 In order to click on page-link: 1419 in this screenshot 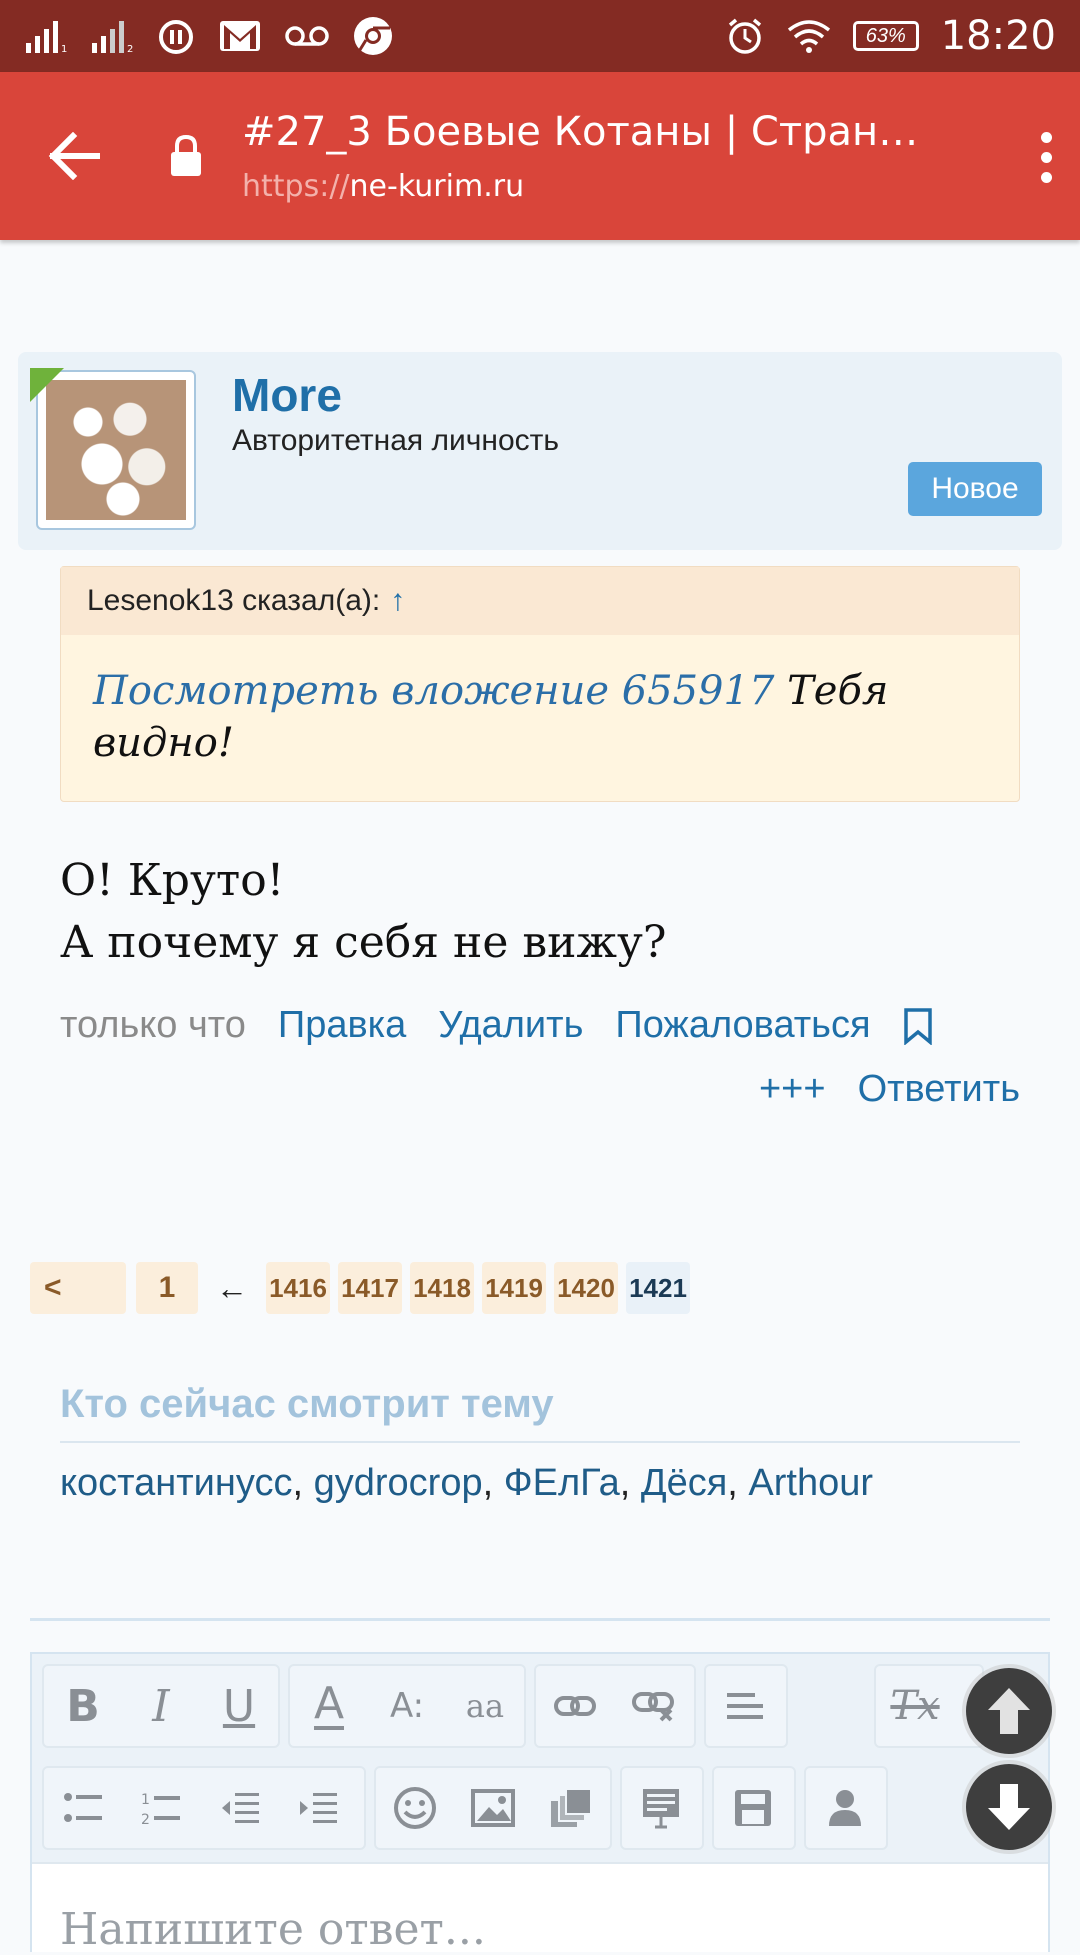, I will do `click(514, 1288)`.